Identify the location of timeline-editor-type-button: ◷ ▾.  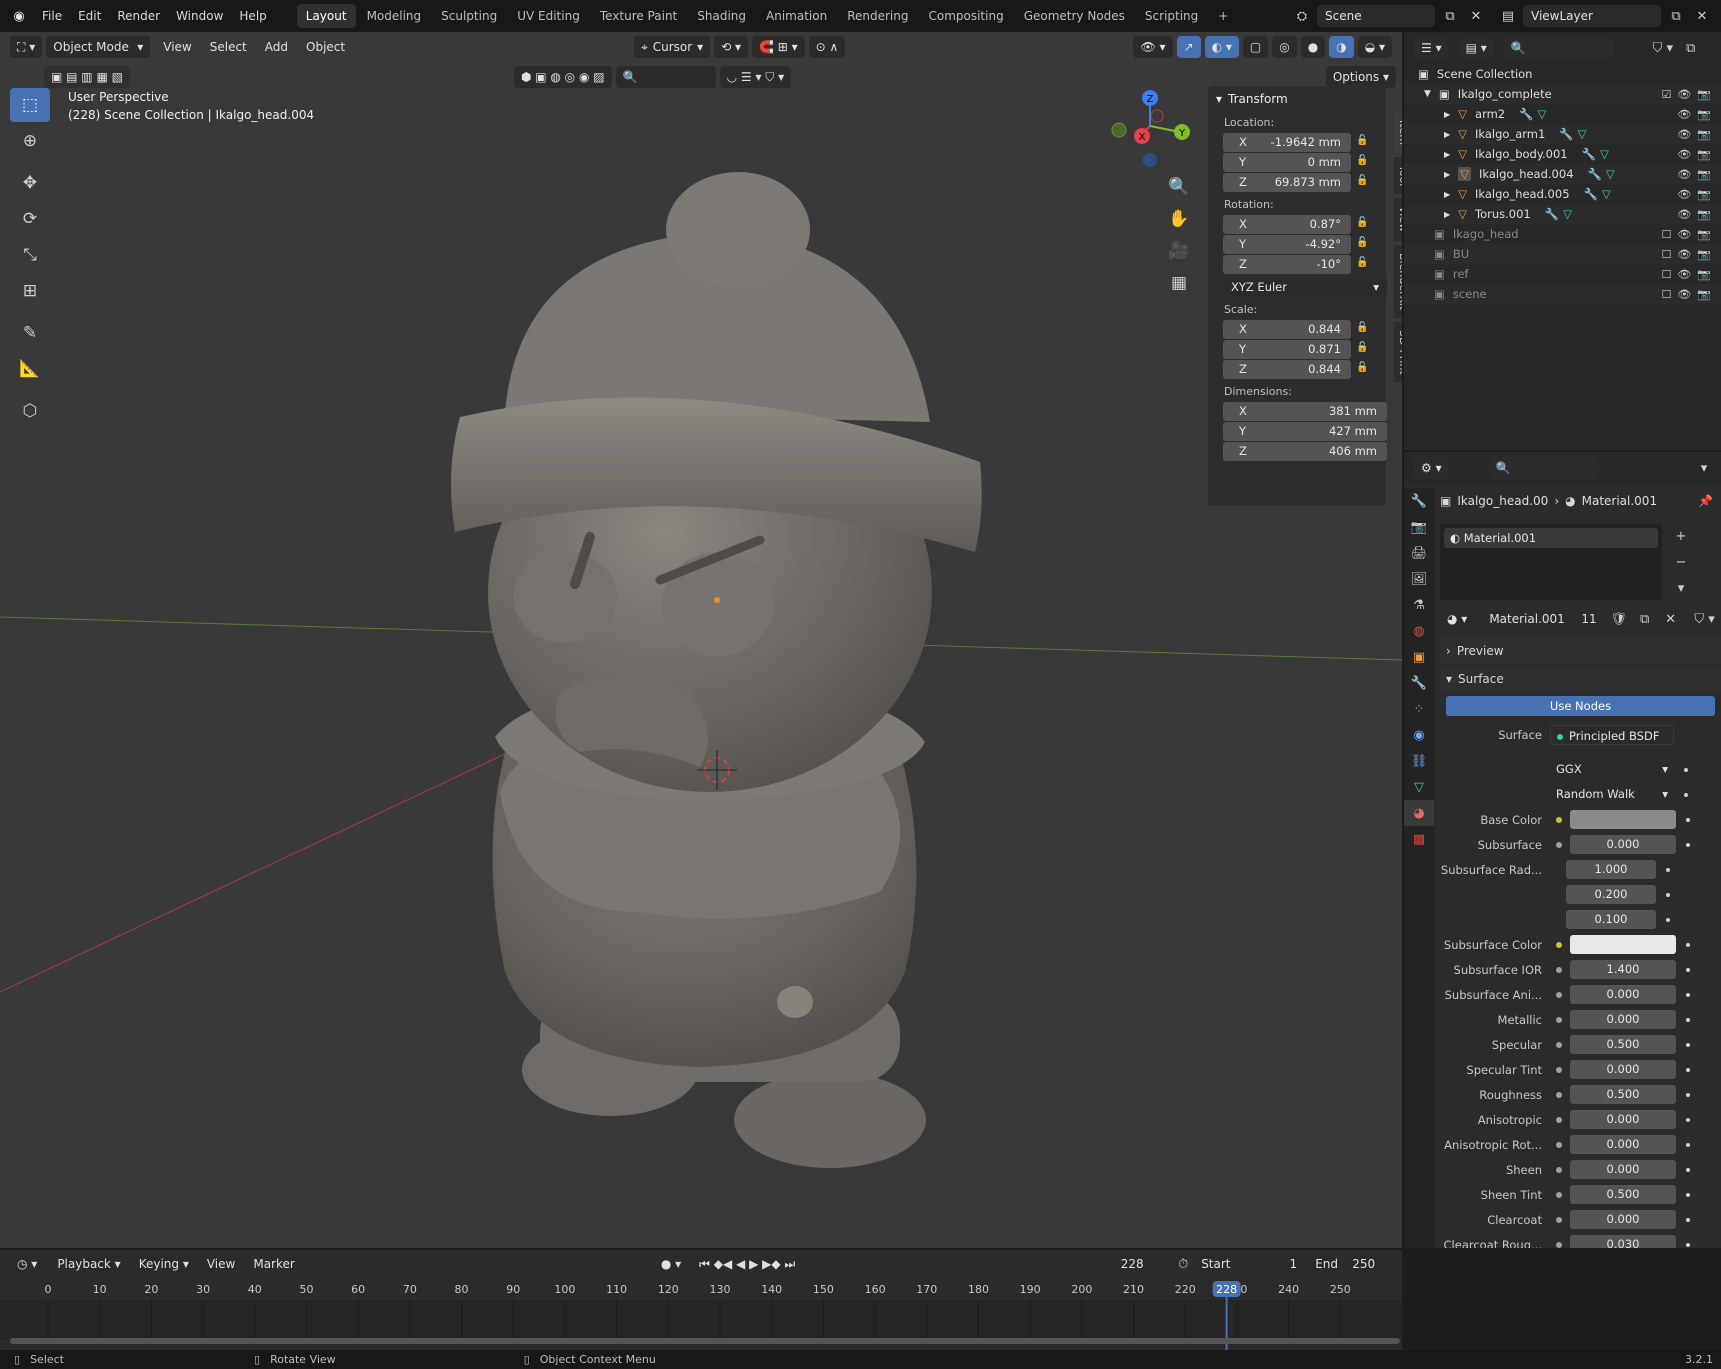
(27, 1264).